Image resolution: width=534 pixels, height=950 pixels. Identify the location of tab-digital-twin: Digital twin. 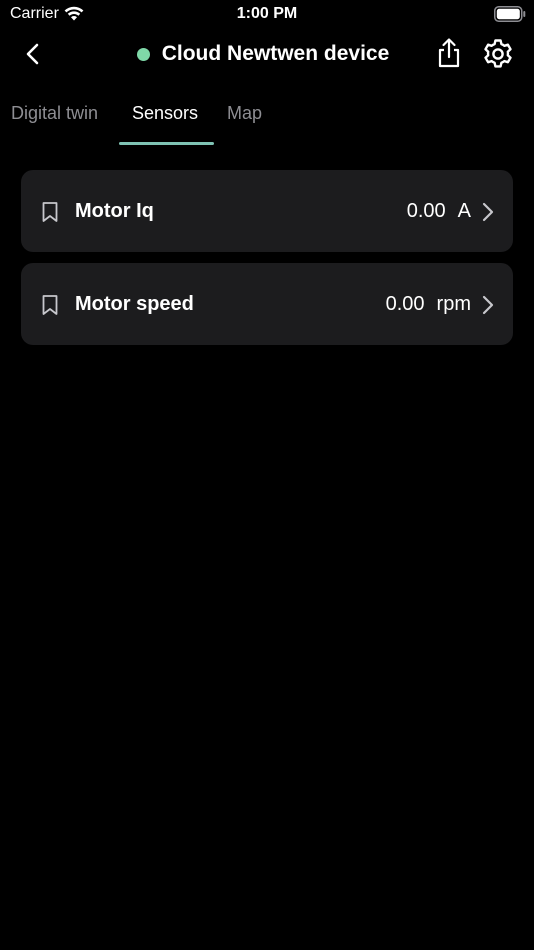
(54, 113).